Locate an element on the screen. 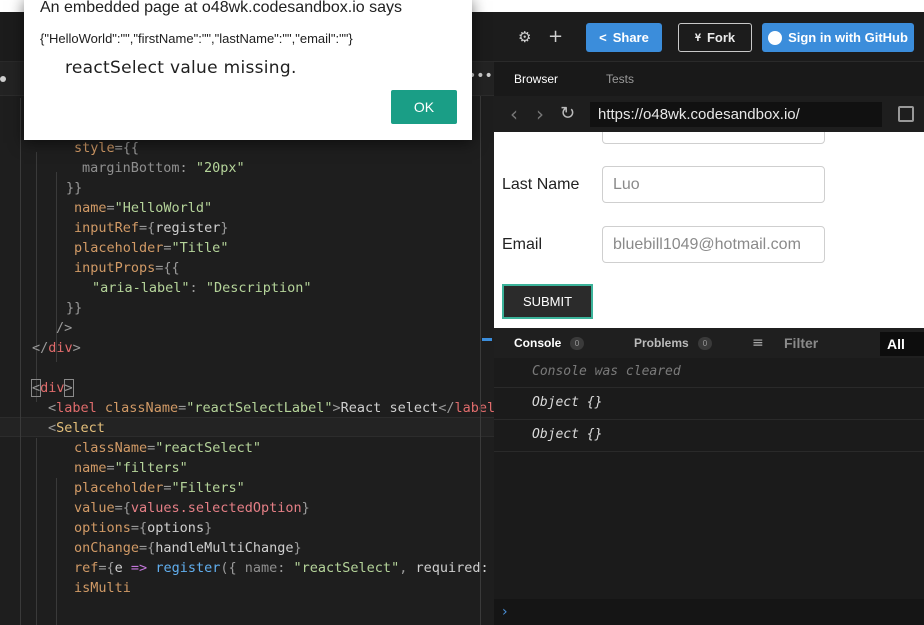 The width and height of the screenshot is (924, 625). share-button: < Share is located at coordinates (624, 37).